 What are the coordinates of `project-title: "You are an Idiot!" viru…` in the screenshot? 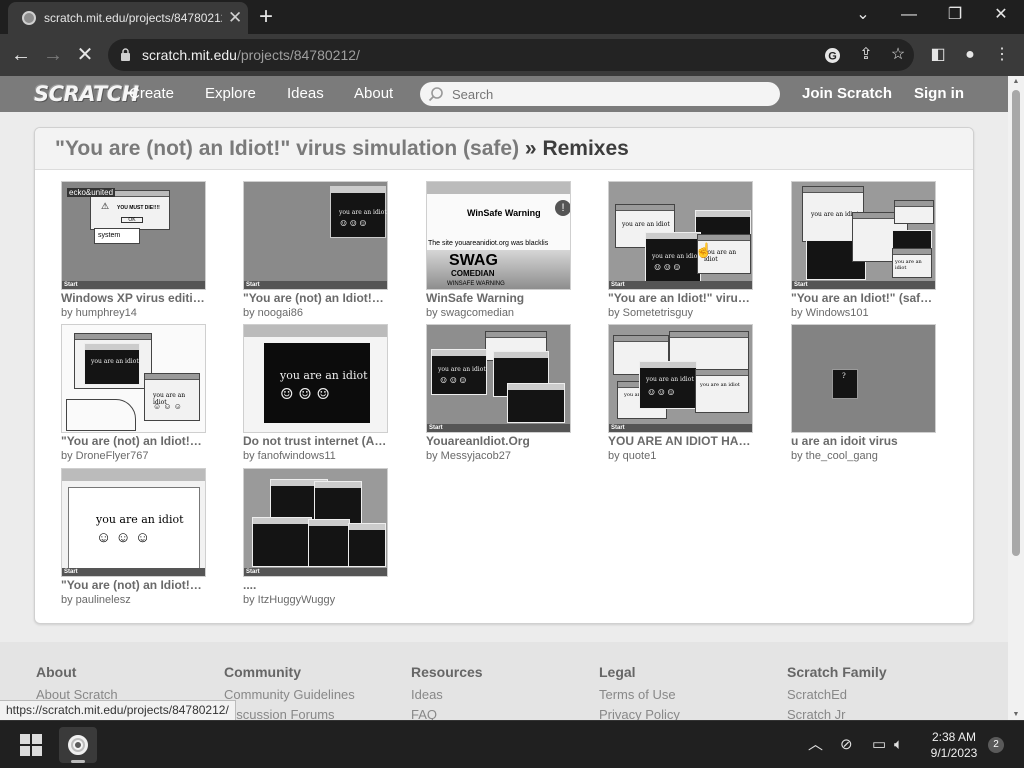 It's located at (680, 298).